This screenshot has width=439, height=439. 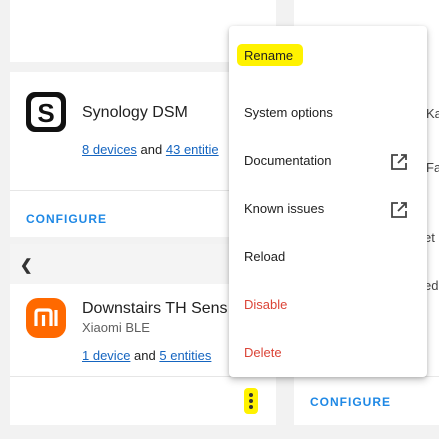 I want to click on integration-links: 8 devices and 43 entitie, so click(x=150, y=149).